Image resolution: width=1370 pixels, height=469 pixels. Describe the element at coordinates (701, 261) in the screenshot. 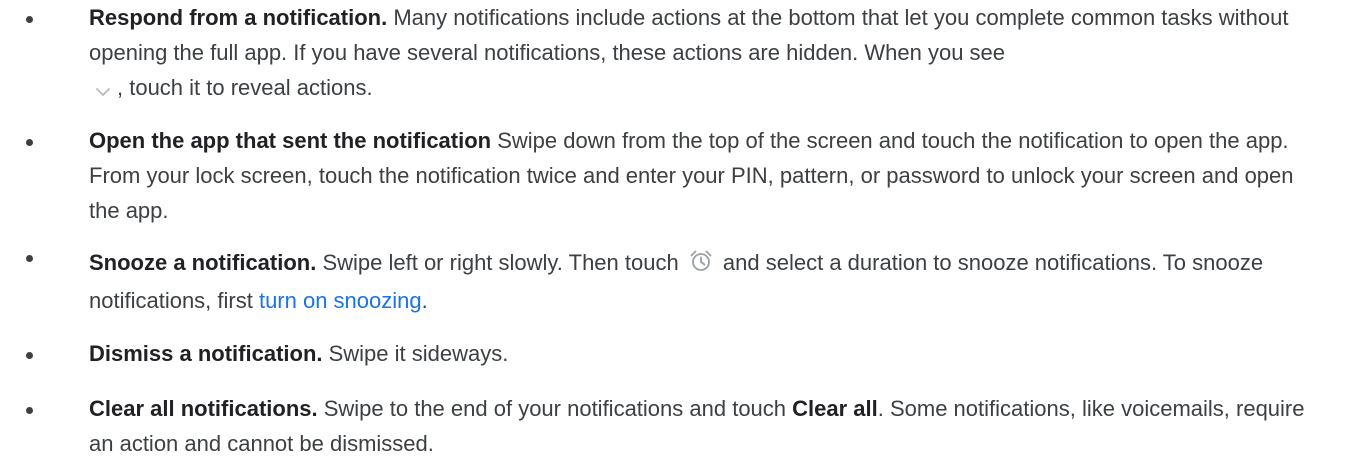

I see `alarm-clock-icon` at that location.